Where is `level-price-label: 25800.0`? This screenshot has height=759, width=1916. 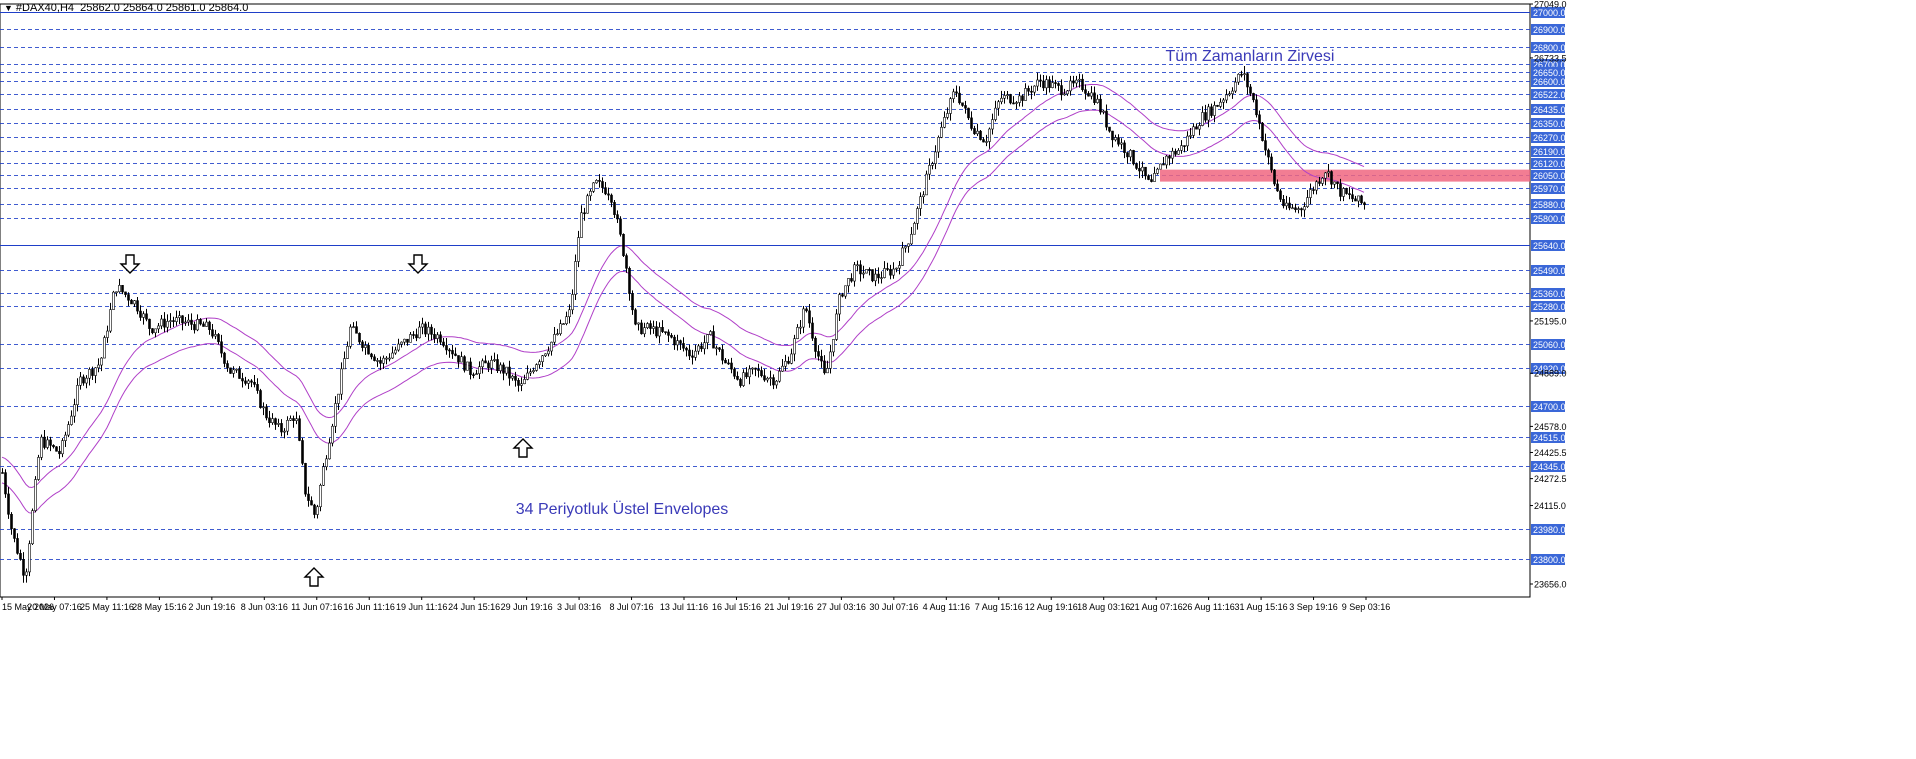
level-price-label: 25800.0 is located at coordinates (1549, 219).